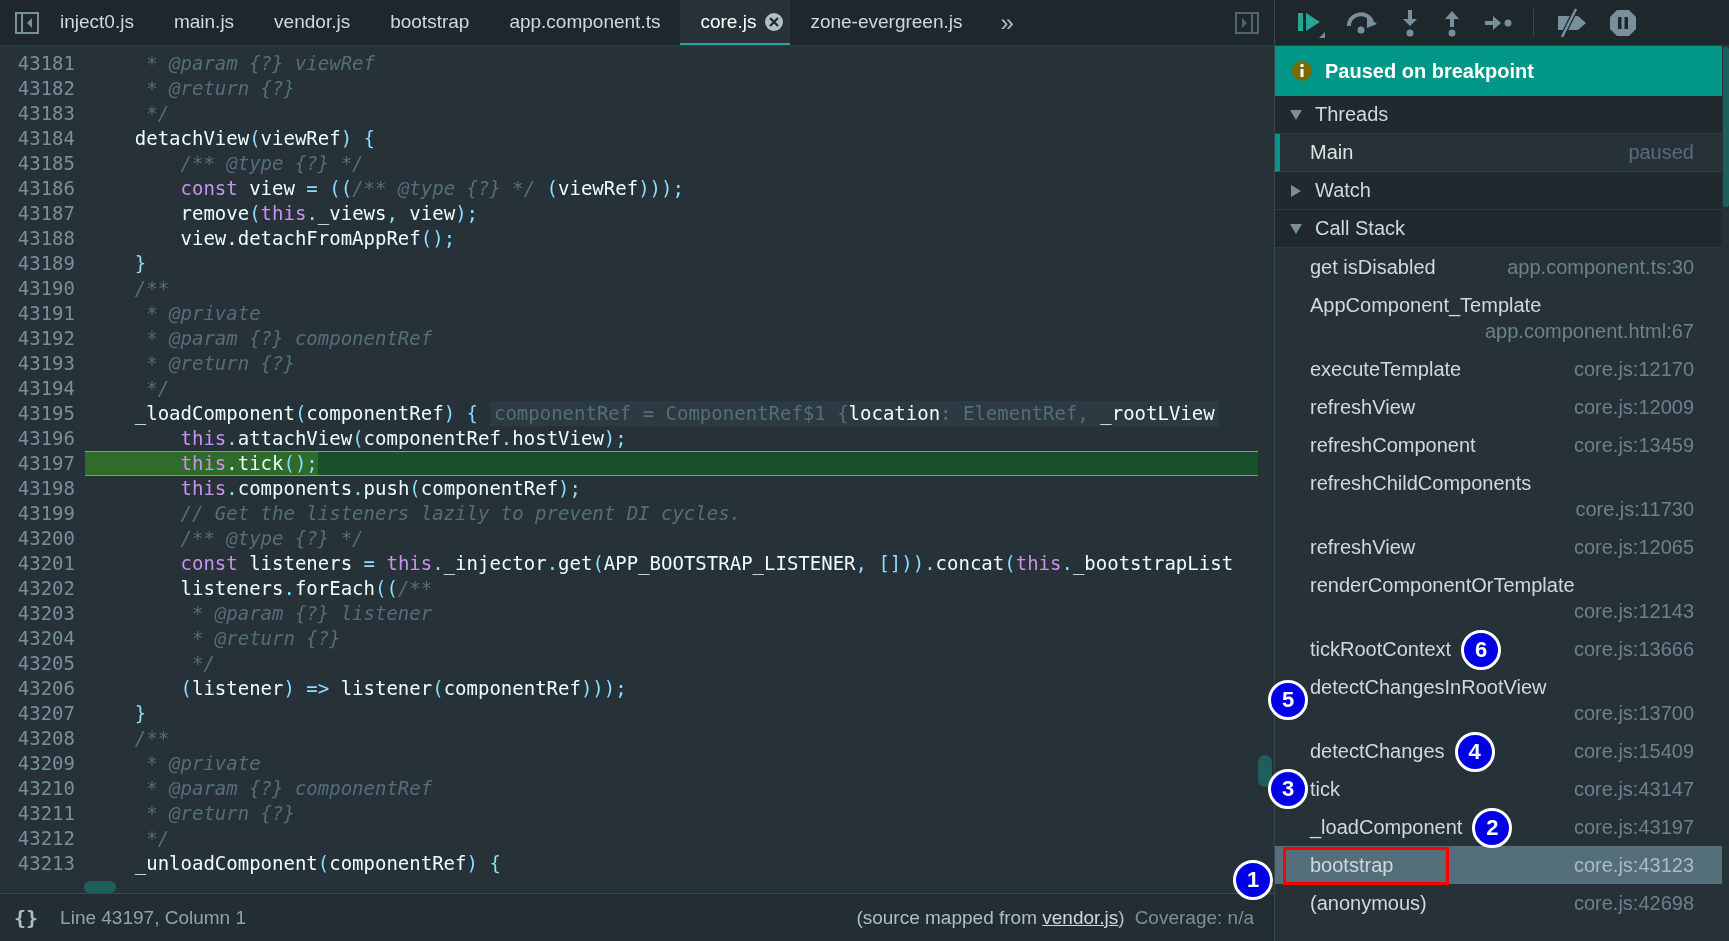 The image size is (1729, 941). What do you see at coordinates (1474, 752) in the screenshot?
I see `number-badge: 4` at bounding box center [1474, 752].